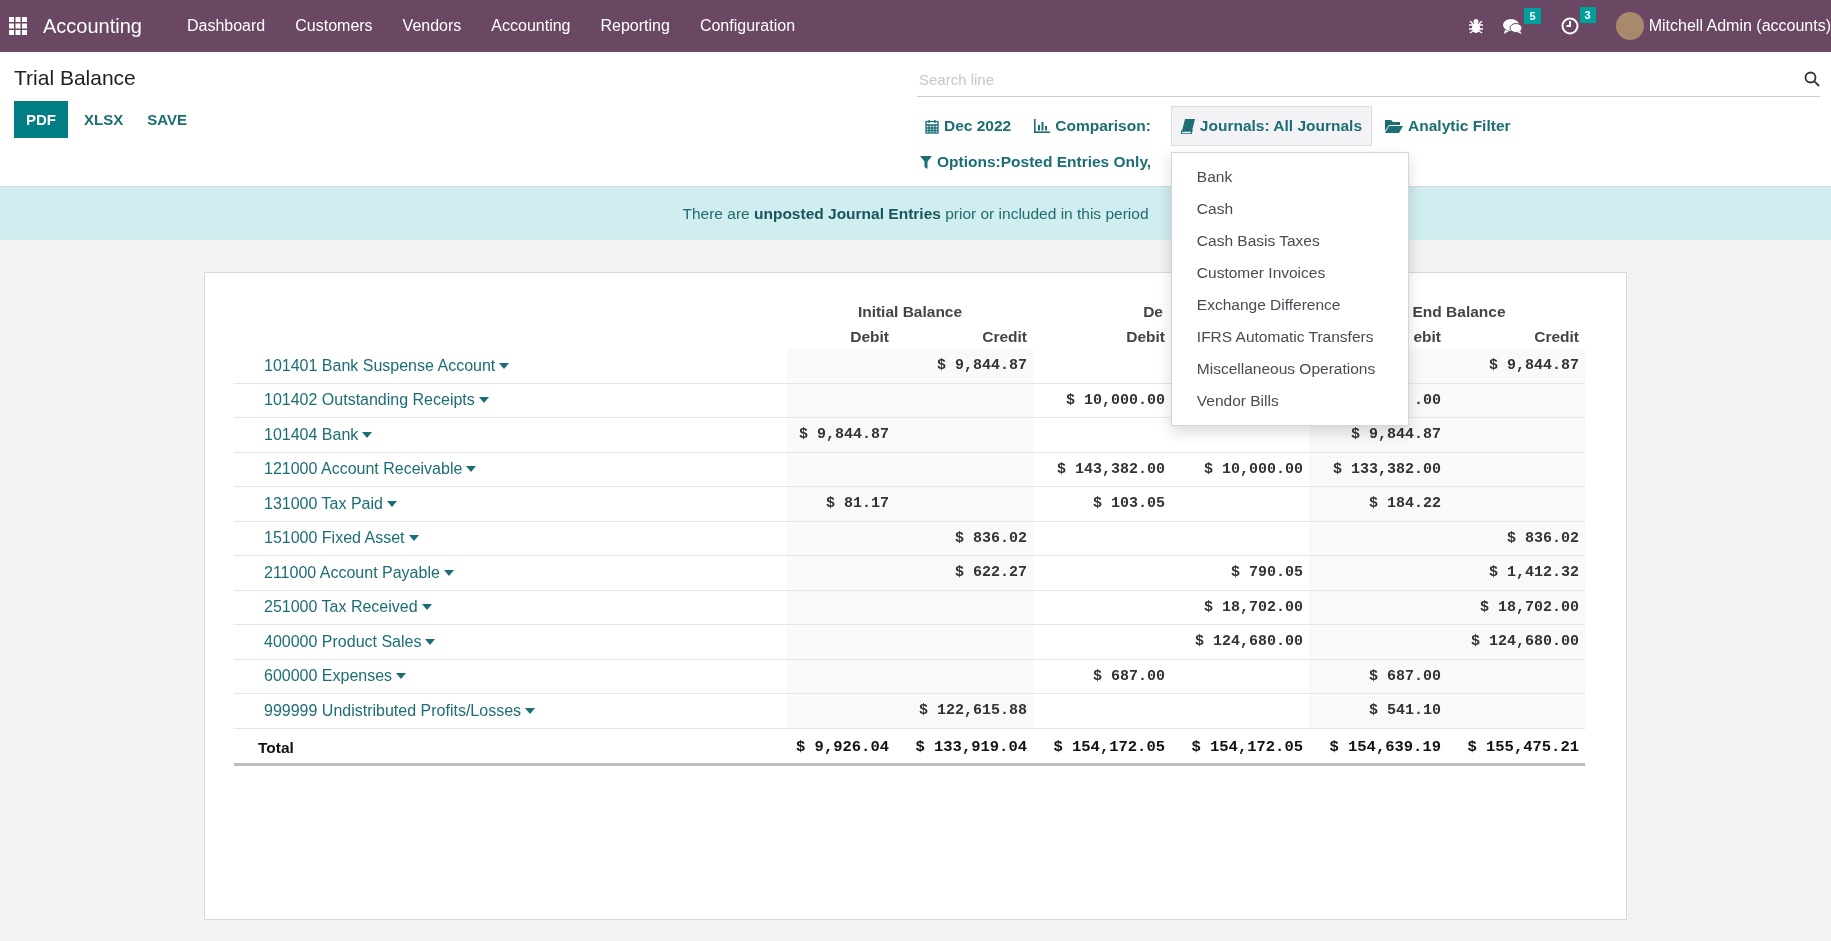 This screenshot has width=1831, height=941. Describe the element at coordinates (432, 26) in the screenshot. I see `menu-item: Vendors` at that location.